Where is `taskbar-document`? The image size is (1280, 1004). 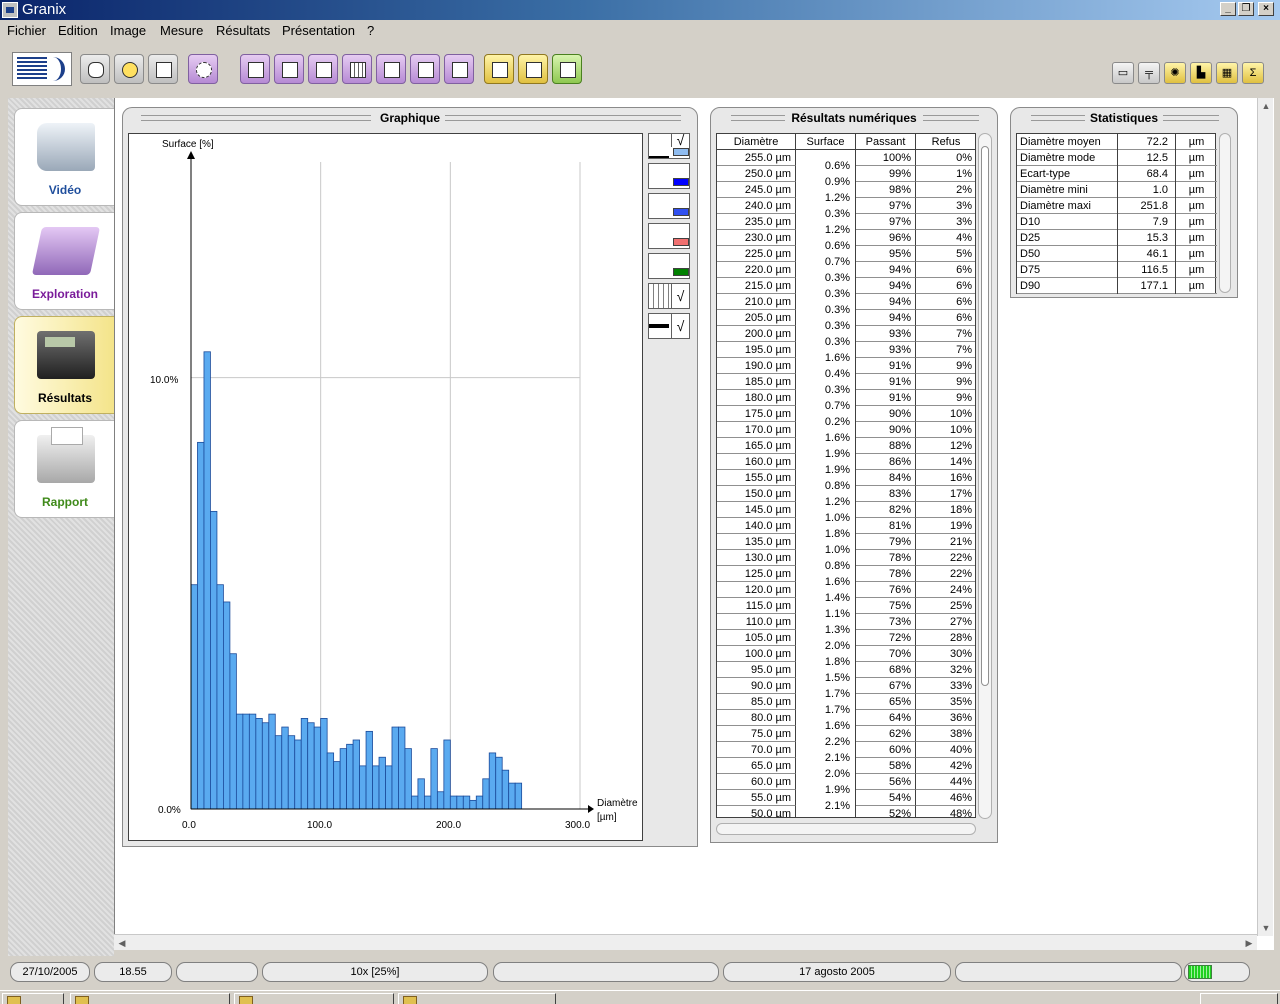
taskbar-document is located at coordinates (314, 998).